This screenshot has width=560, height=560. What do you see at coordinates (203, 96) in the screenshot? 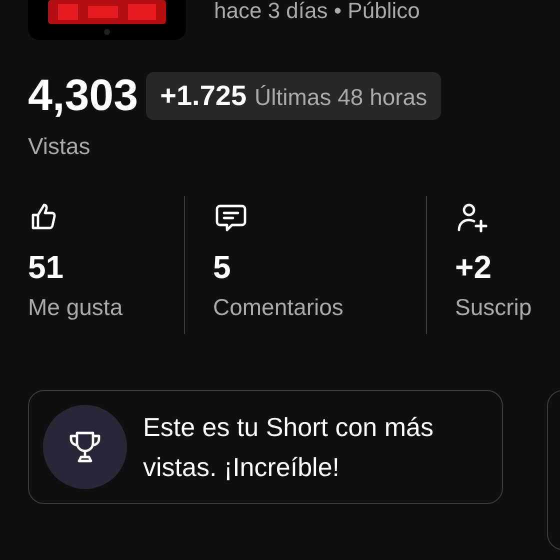
I see `views-delta: +1.725` at bounding box center [203, 96].